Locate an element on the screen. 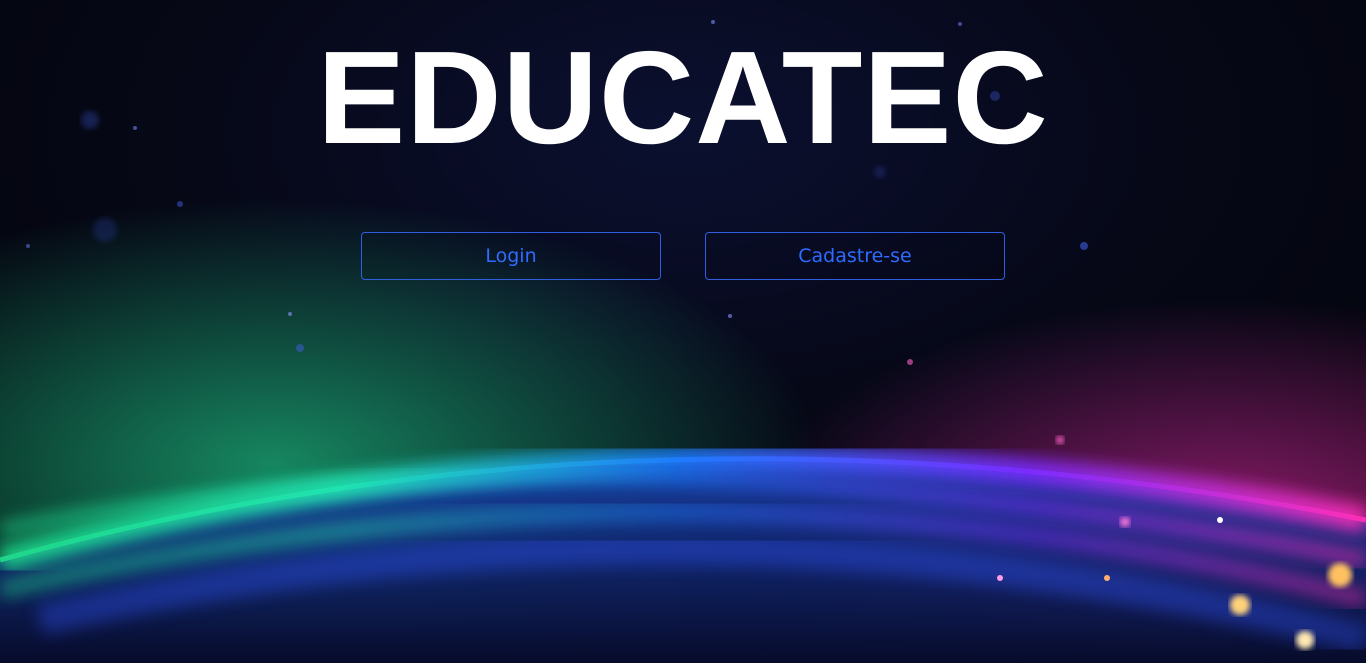  signup-button-label: Cadastre-se is located at coordinates (855, 256).